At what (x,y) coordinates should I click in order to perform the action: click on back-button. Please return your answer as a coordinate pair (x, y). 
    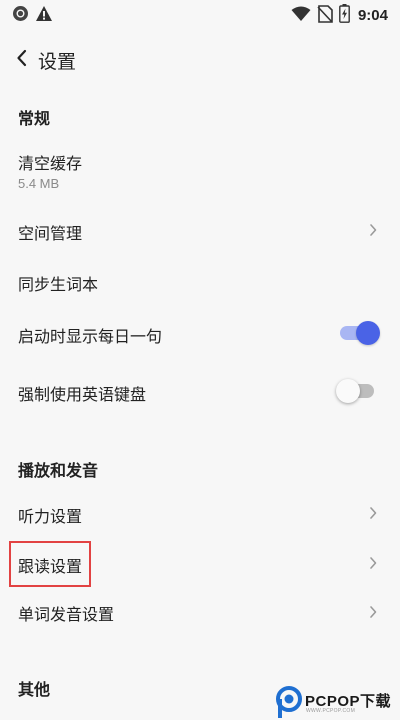
    Looking at the image, I should click on (25, 58).